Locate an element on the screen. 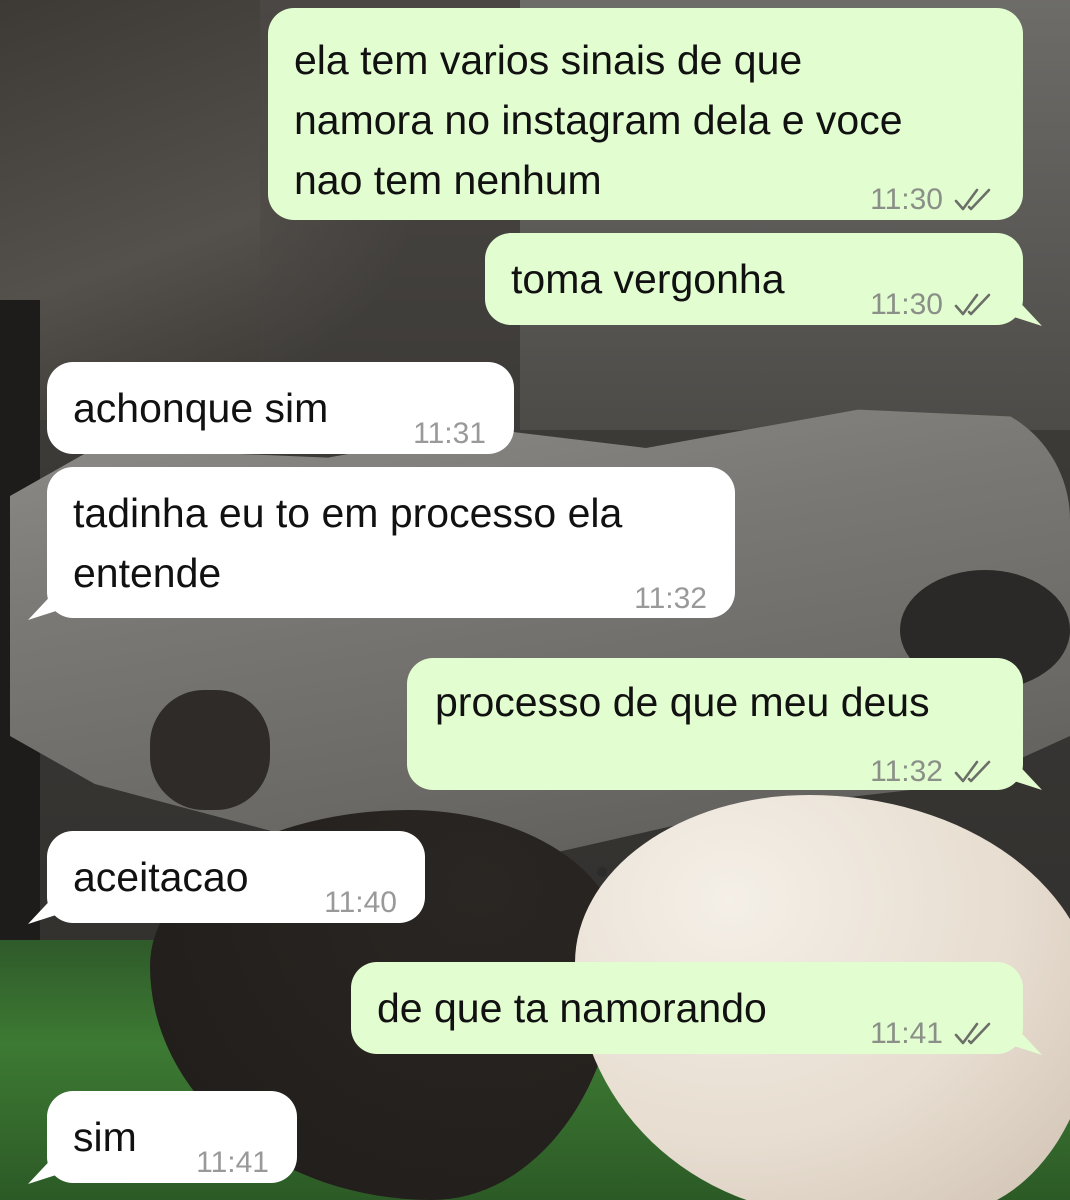  message-text: toma vergonha is located at coordinates (648, 279).